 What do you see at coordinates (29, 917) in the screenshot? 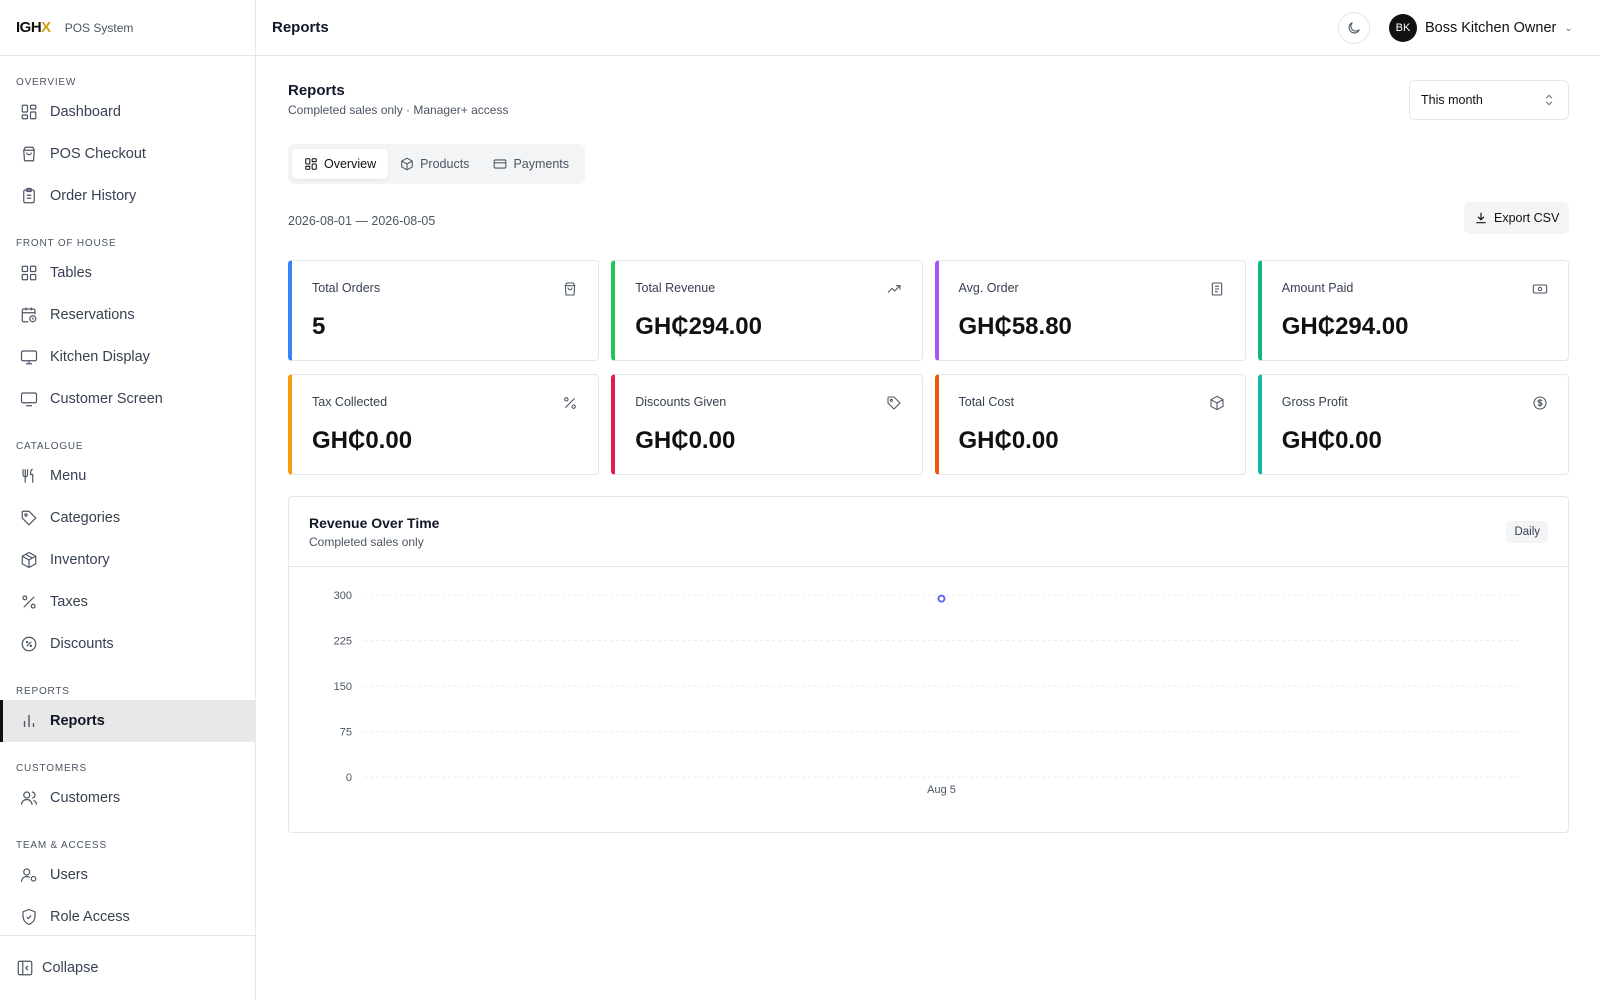
I see `shield-check-icon` at bounding box center [29, 917].